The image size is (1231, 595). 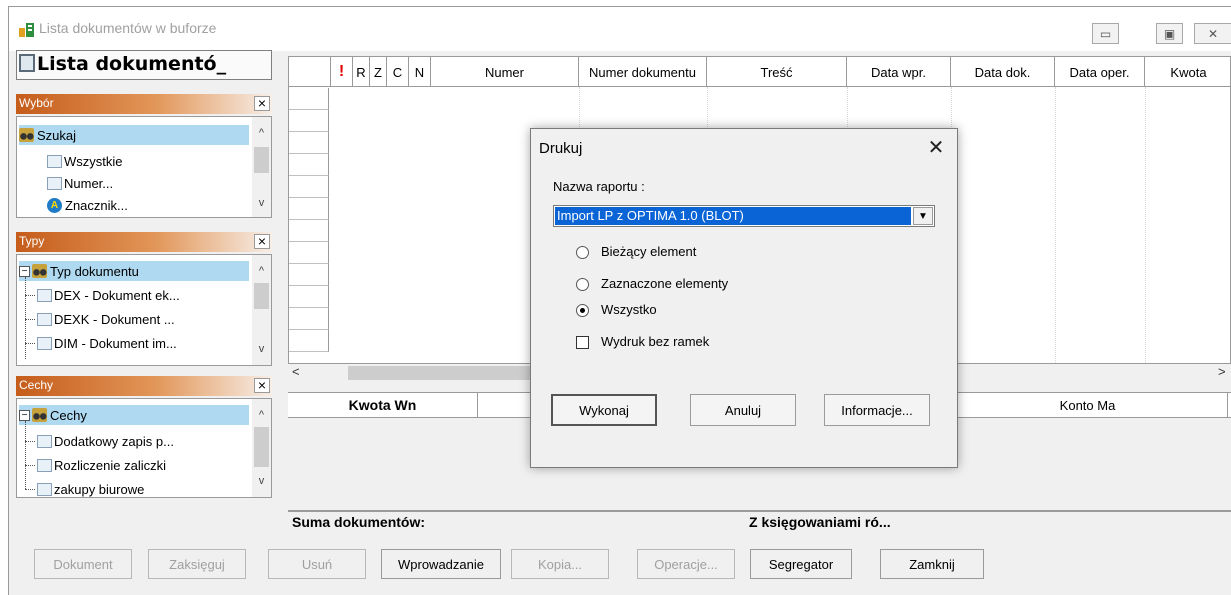 What do you see at coordinates (90, 489) in the screenshot?
I see `tree-item-zakupy: zakupy biurowe` at bounding box center [90, 489].